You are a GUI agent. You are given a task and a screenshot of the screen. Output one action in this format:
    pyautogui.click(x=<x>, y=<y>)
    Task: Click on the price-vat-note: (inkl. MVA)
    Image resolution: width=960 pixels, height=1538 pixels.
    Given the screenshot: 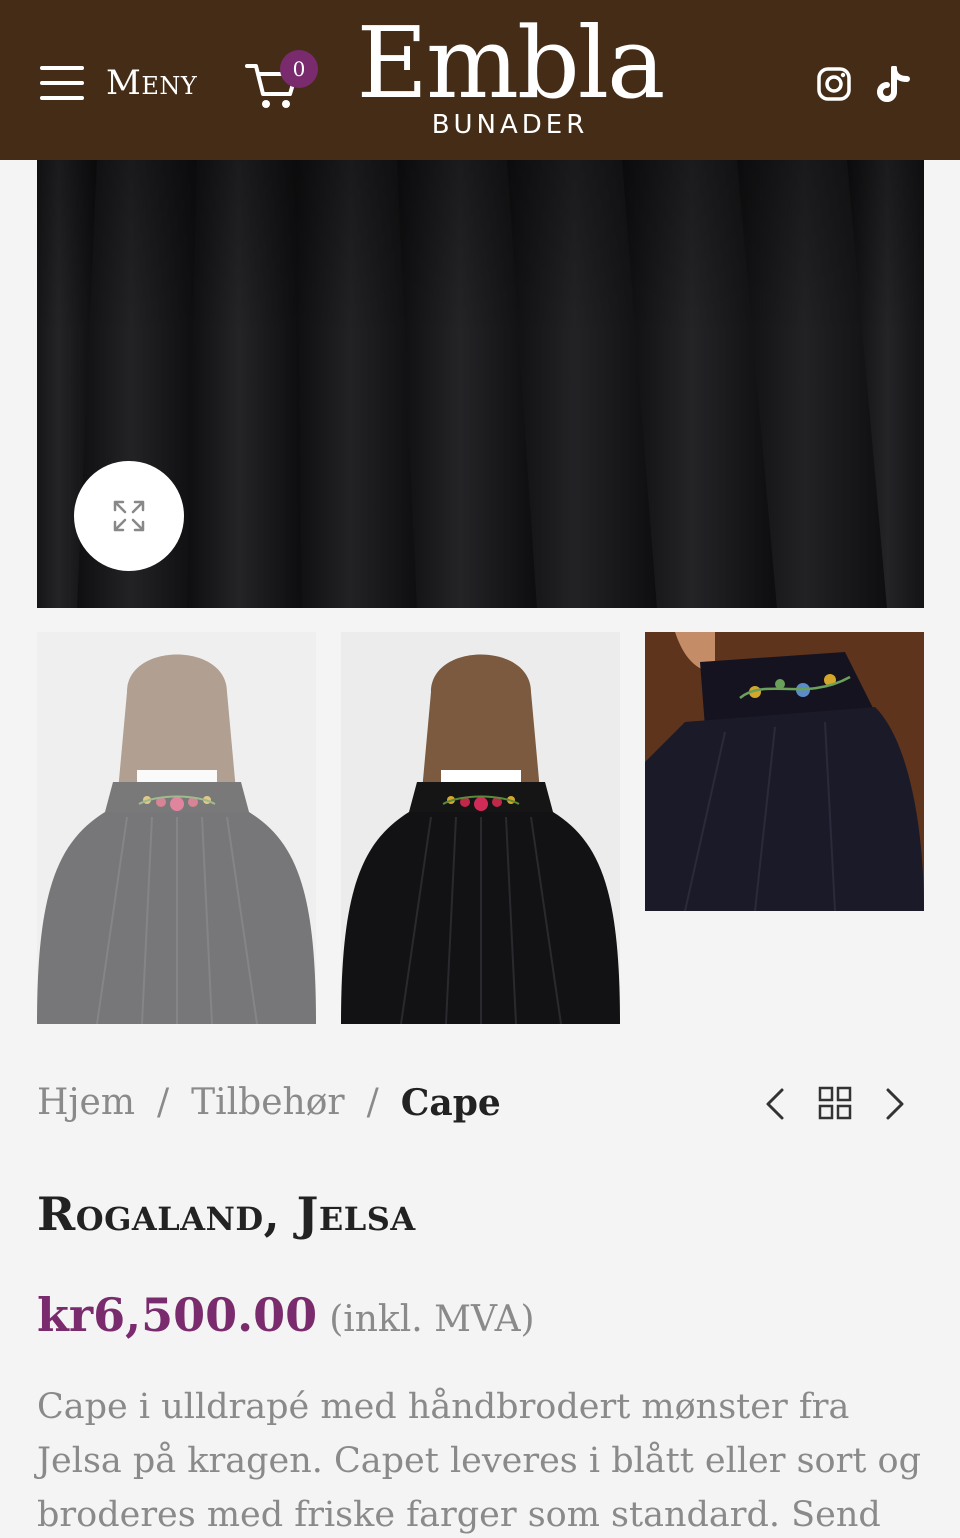 What is the action you would take?
    pyautogui.click(x=432, y=1319)
    